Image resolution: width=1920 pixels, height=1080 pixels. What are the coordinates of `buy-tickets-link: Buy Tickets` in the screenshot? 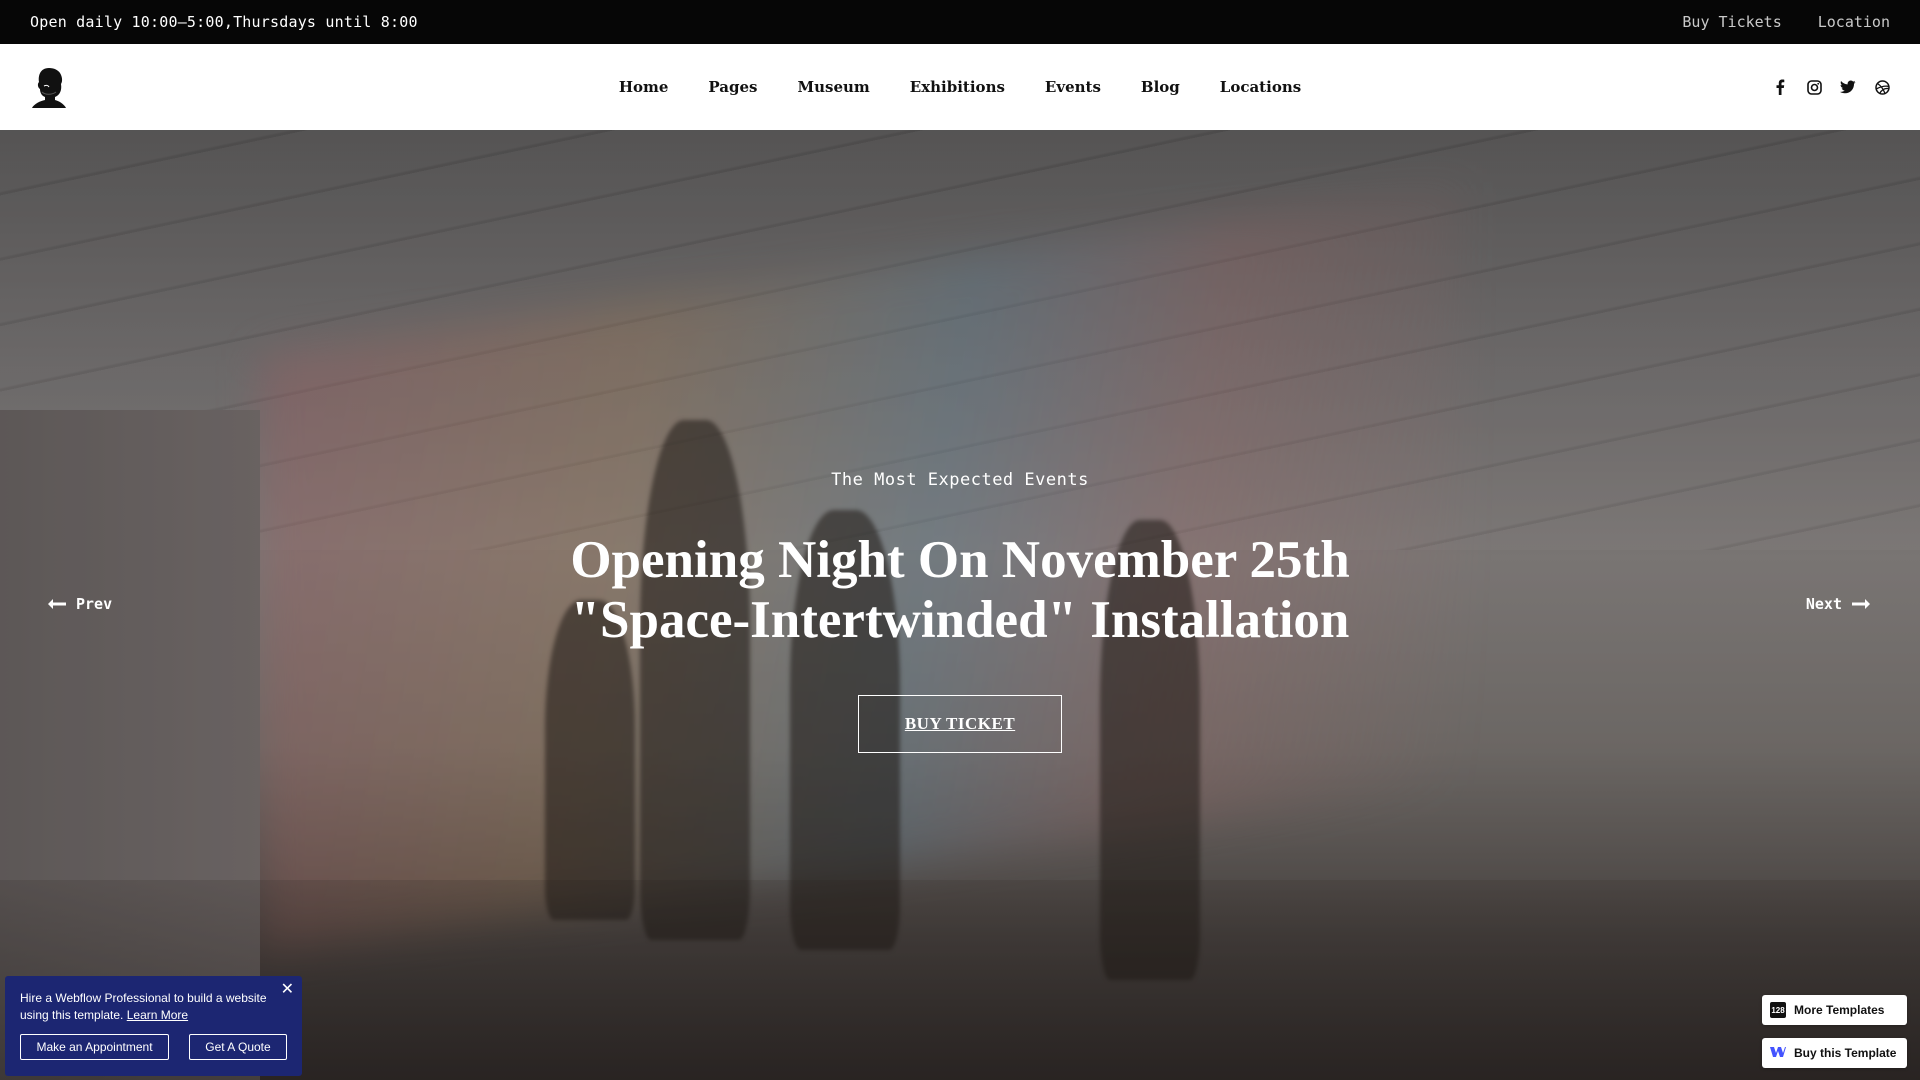 It's located at (1731, 22).